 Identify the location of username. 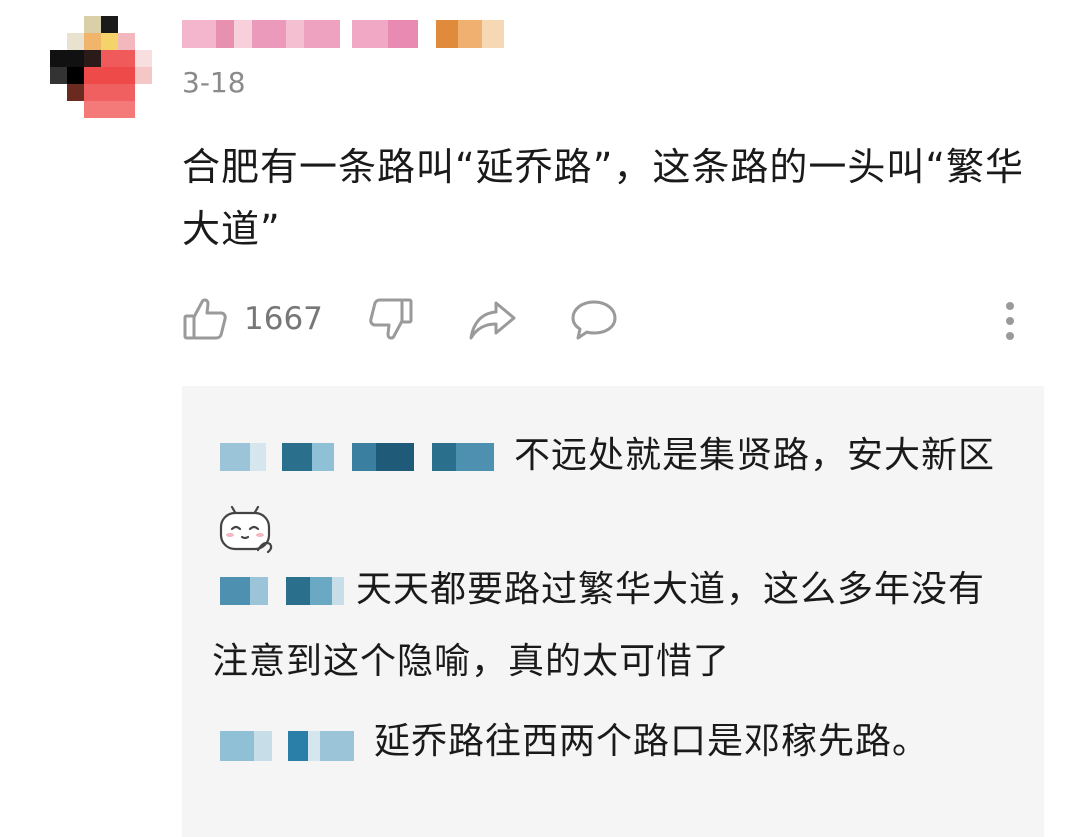
(343, 34).